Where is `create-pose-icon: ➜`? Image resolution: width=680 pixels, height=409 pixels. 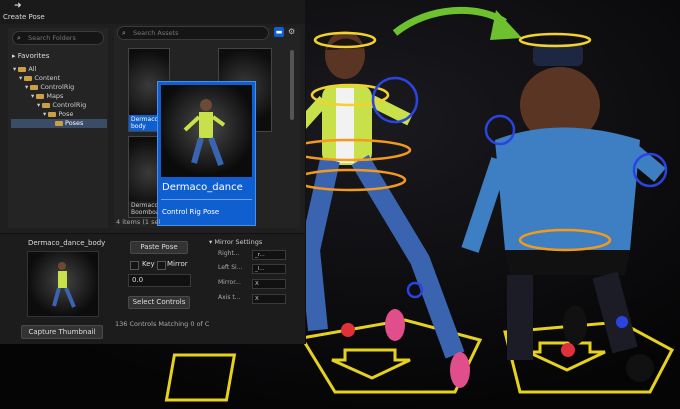 create-pose-icon: ➜ is located at coordinates (18, 6).